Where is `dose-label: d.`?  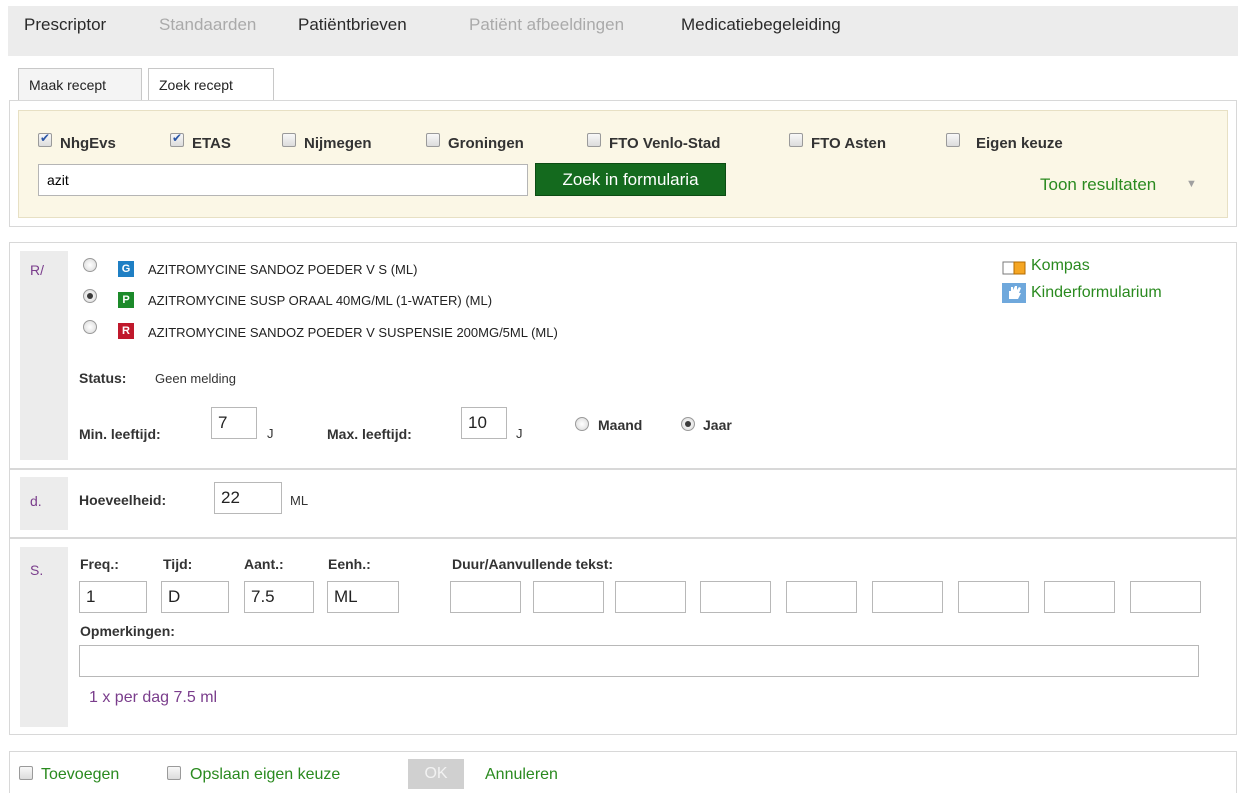
dose-label: d. is located at coordinates (36, 501).